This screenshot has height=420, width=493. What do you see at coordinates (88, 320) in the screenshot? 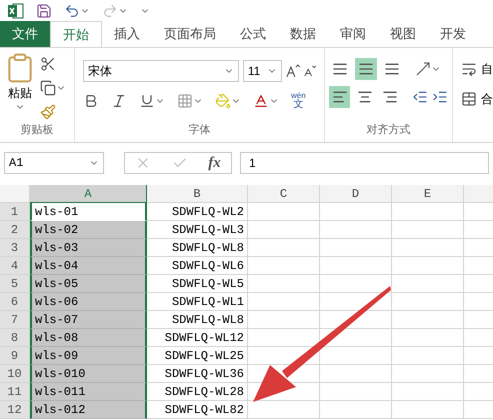
I see `table-cell: wls-07` at bounding box center [88, 320].